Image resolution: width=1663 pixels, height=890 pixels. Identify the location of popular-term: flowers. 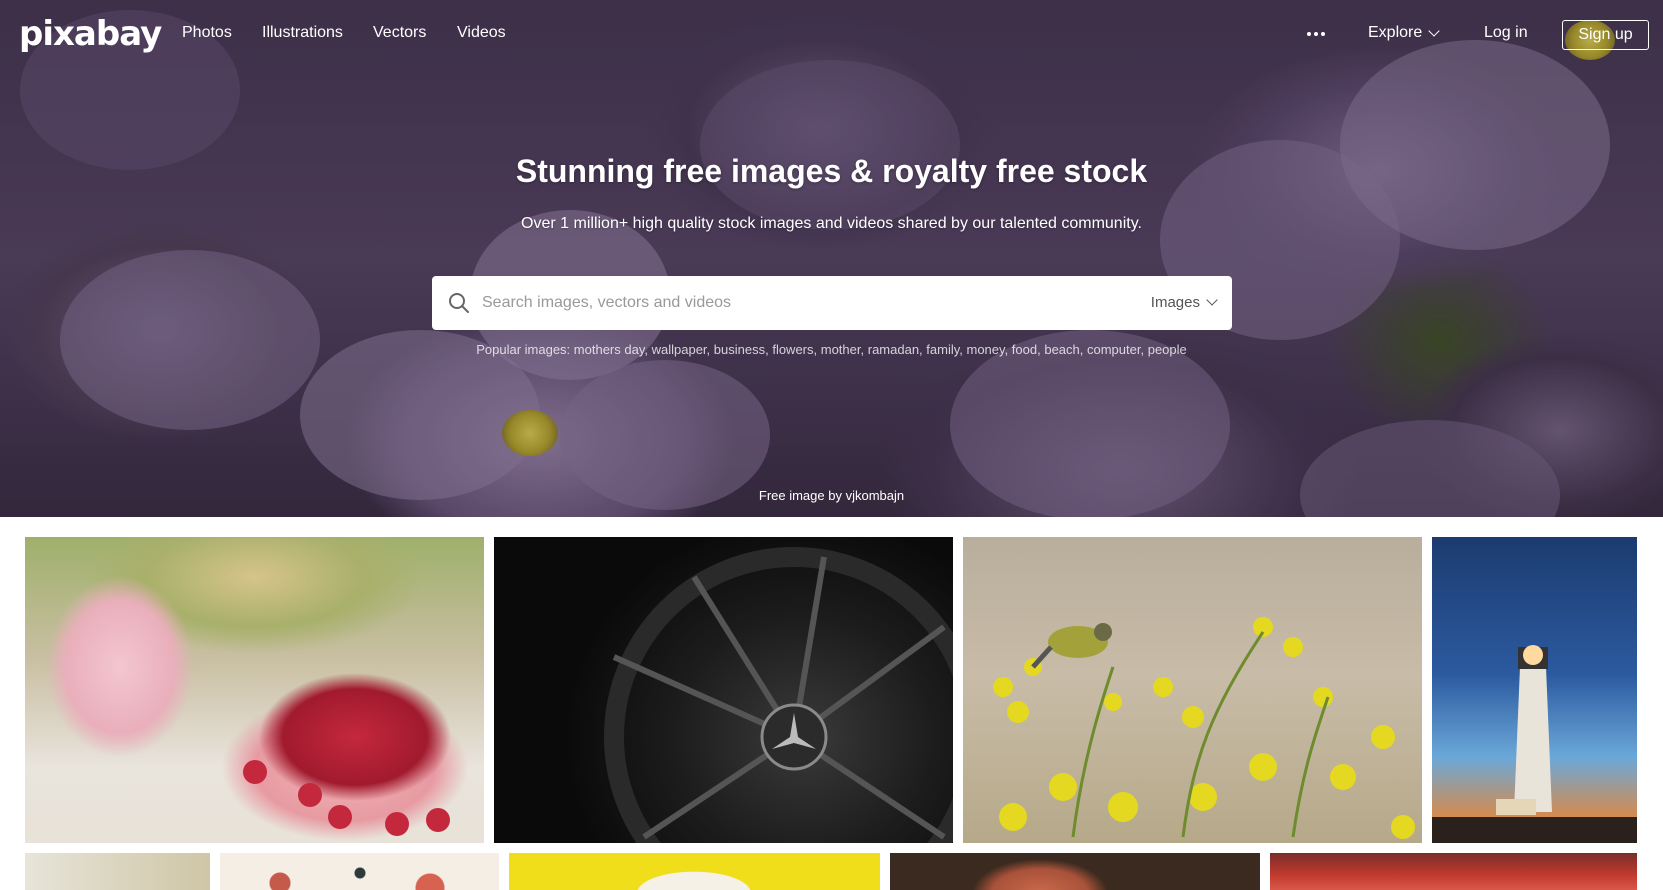
(792, 349).